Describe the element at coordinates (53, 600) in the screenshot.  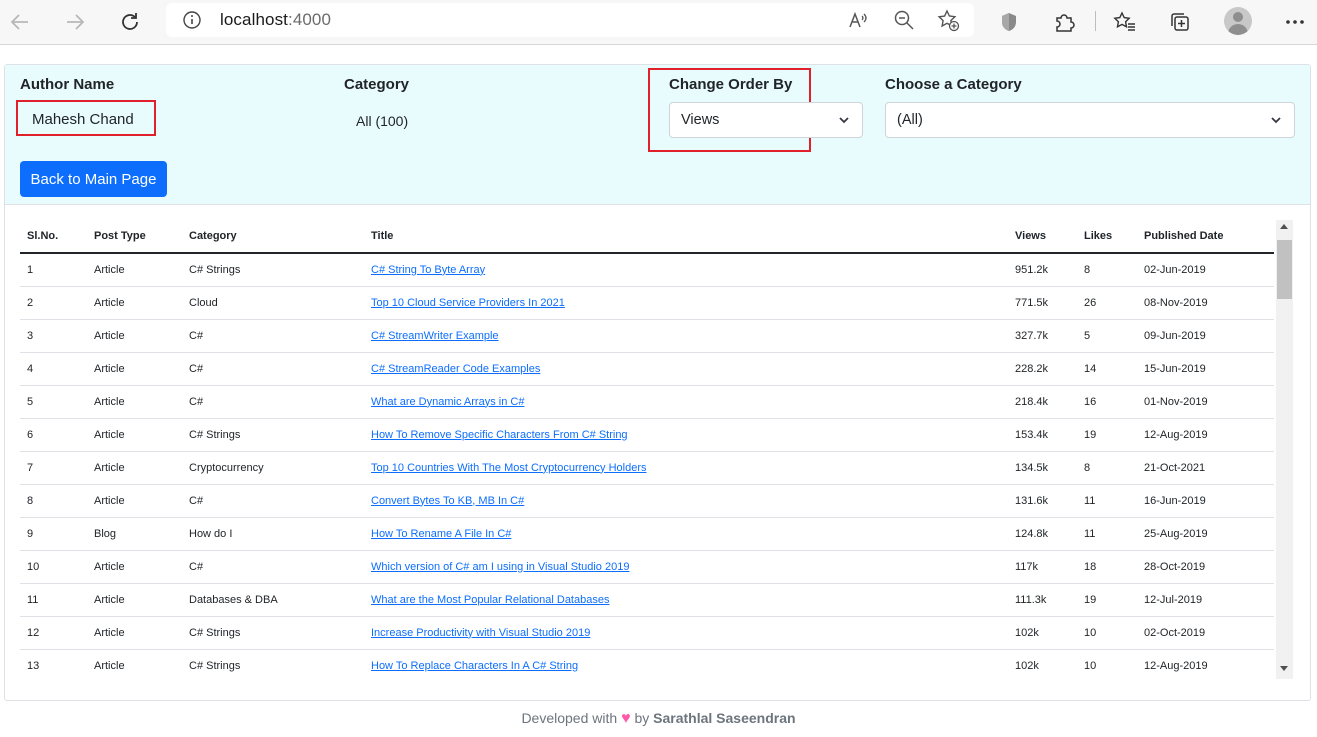
I see `table-cell: 11` at that location.